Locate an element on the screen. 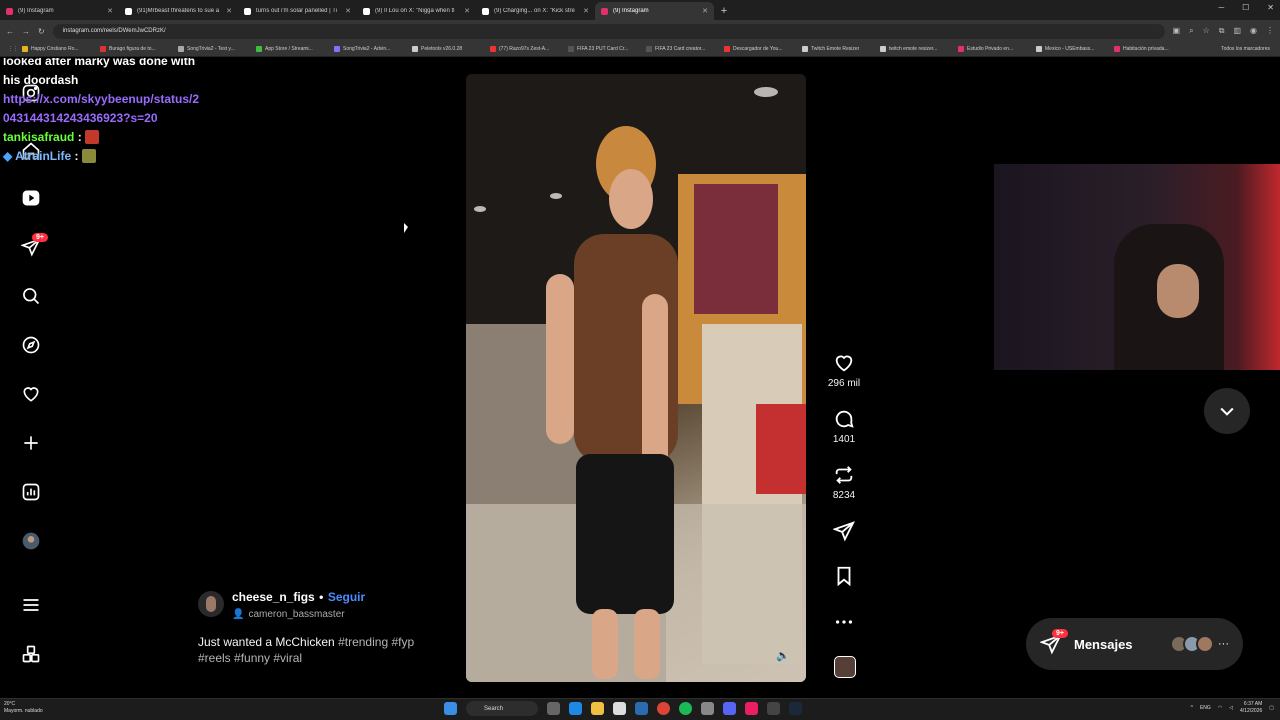 The width and height of the screenshot is (1280, 720). task-view-icon is located at coordinates (553, 708).